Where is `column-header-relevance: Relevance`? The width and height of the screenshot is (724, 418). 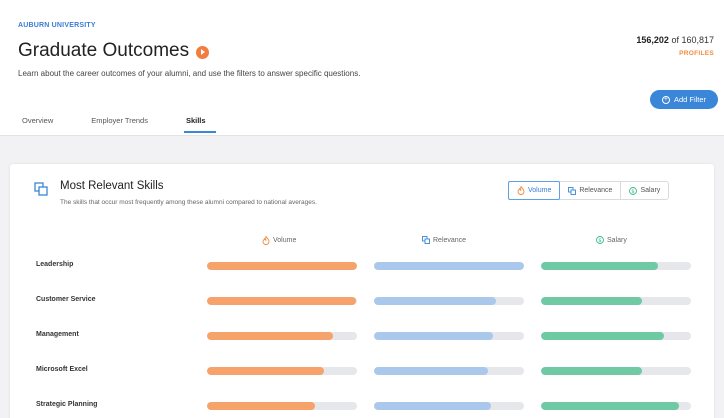 column-header-relevance: Relevance is located at coordinates (444, 240).